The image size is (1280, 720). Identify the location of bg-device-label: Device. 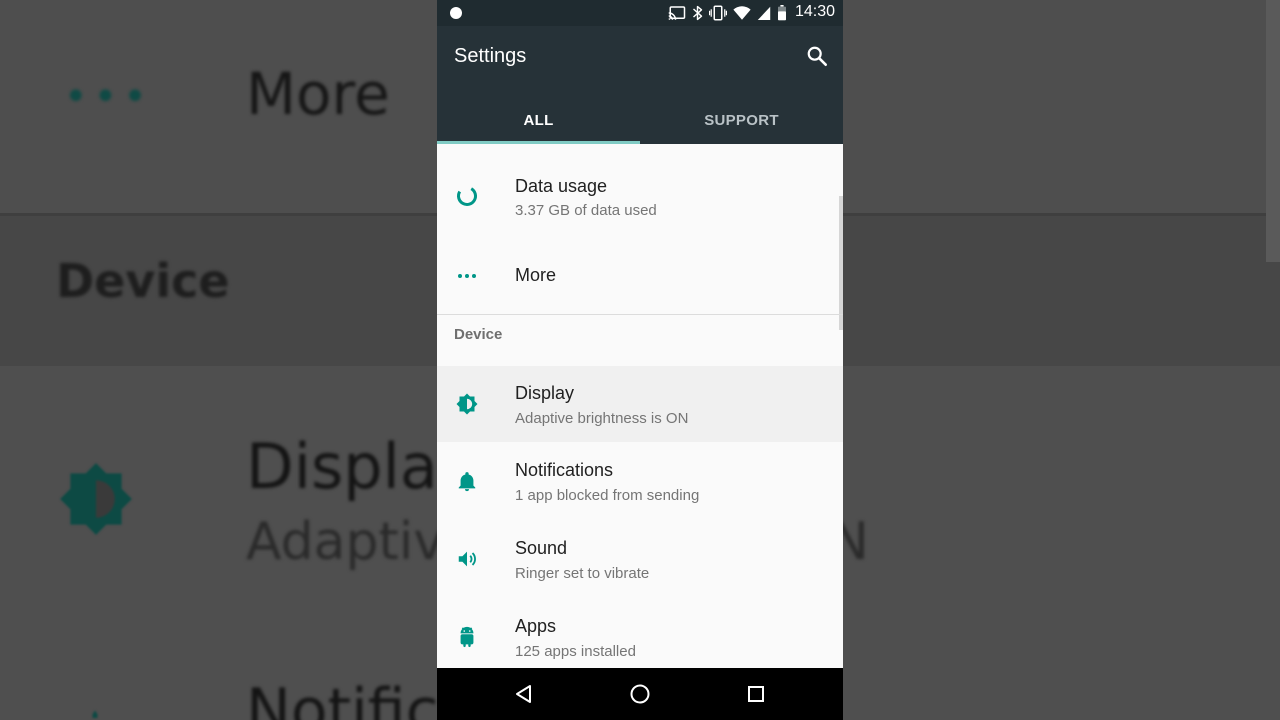
(143, 281).